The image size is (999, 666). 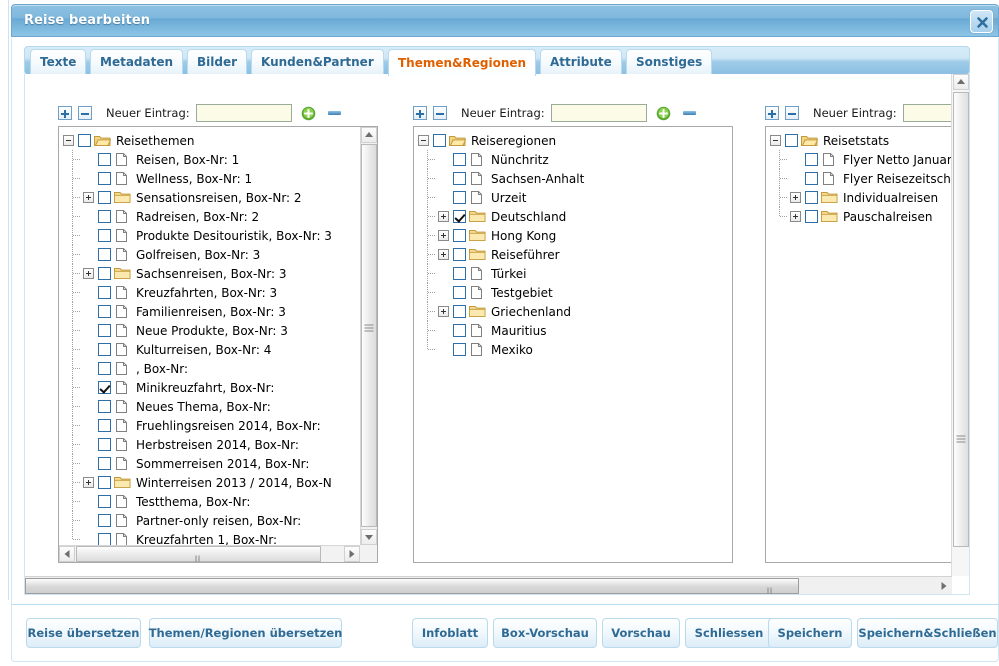 I want to click on tab-sonstiges: Sonstiges, so click(x=669, y=61).